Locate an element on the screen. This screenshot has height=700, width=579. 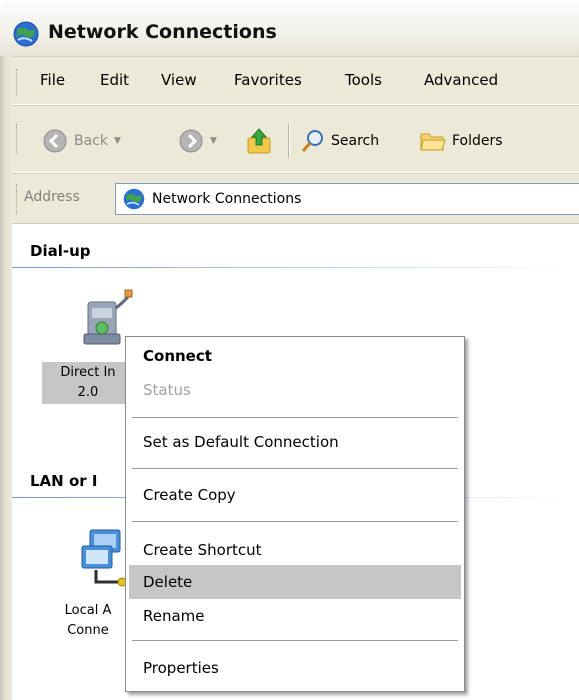
lan-label-line2: Conne is located at coordinates (88, 630).